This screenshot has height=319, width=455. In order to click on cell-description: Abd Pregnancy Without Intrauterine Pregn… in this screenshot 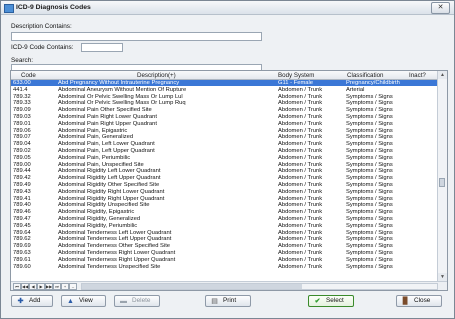, I will do `click(119, 83)`.